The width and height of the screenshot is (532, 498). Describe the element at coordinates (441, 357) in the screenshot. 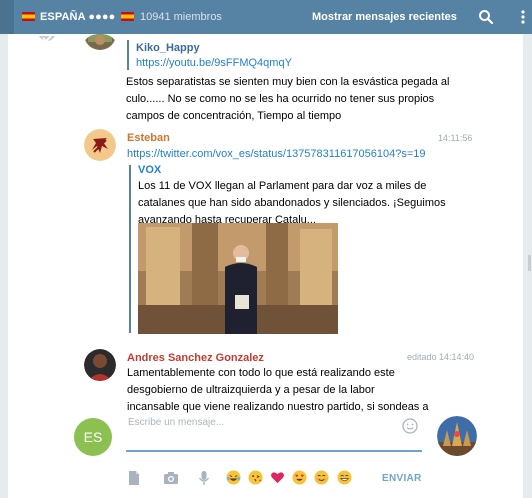

I see `message-time: editado 14:14:40` at that location.